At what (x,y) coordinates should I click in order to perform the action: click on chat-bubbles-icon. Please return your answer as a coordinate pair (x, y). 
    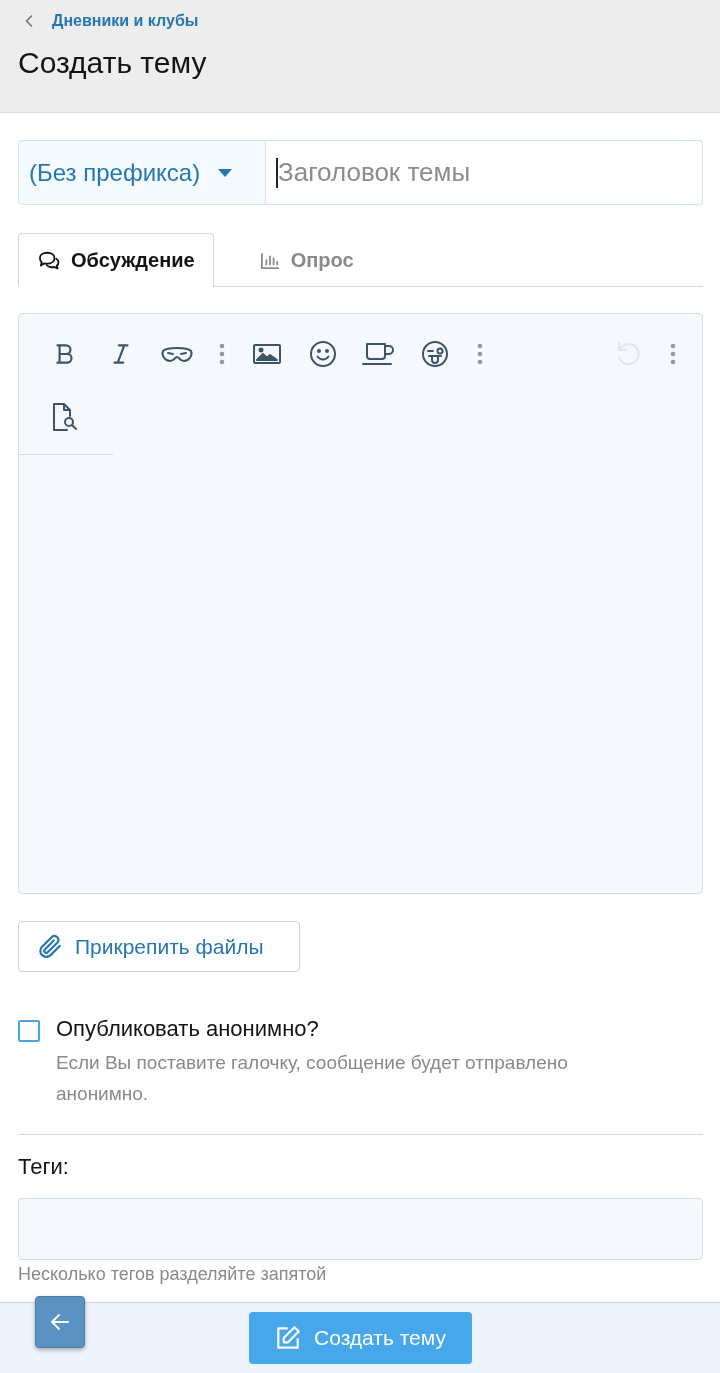
    Looking at the image, I should click on (49, 260).